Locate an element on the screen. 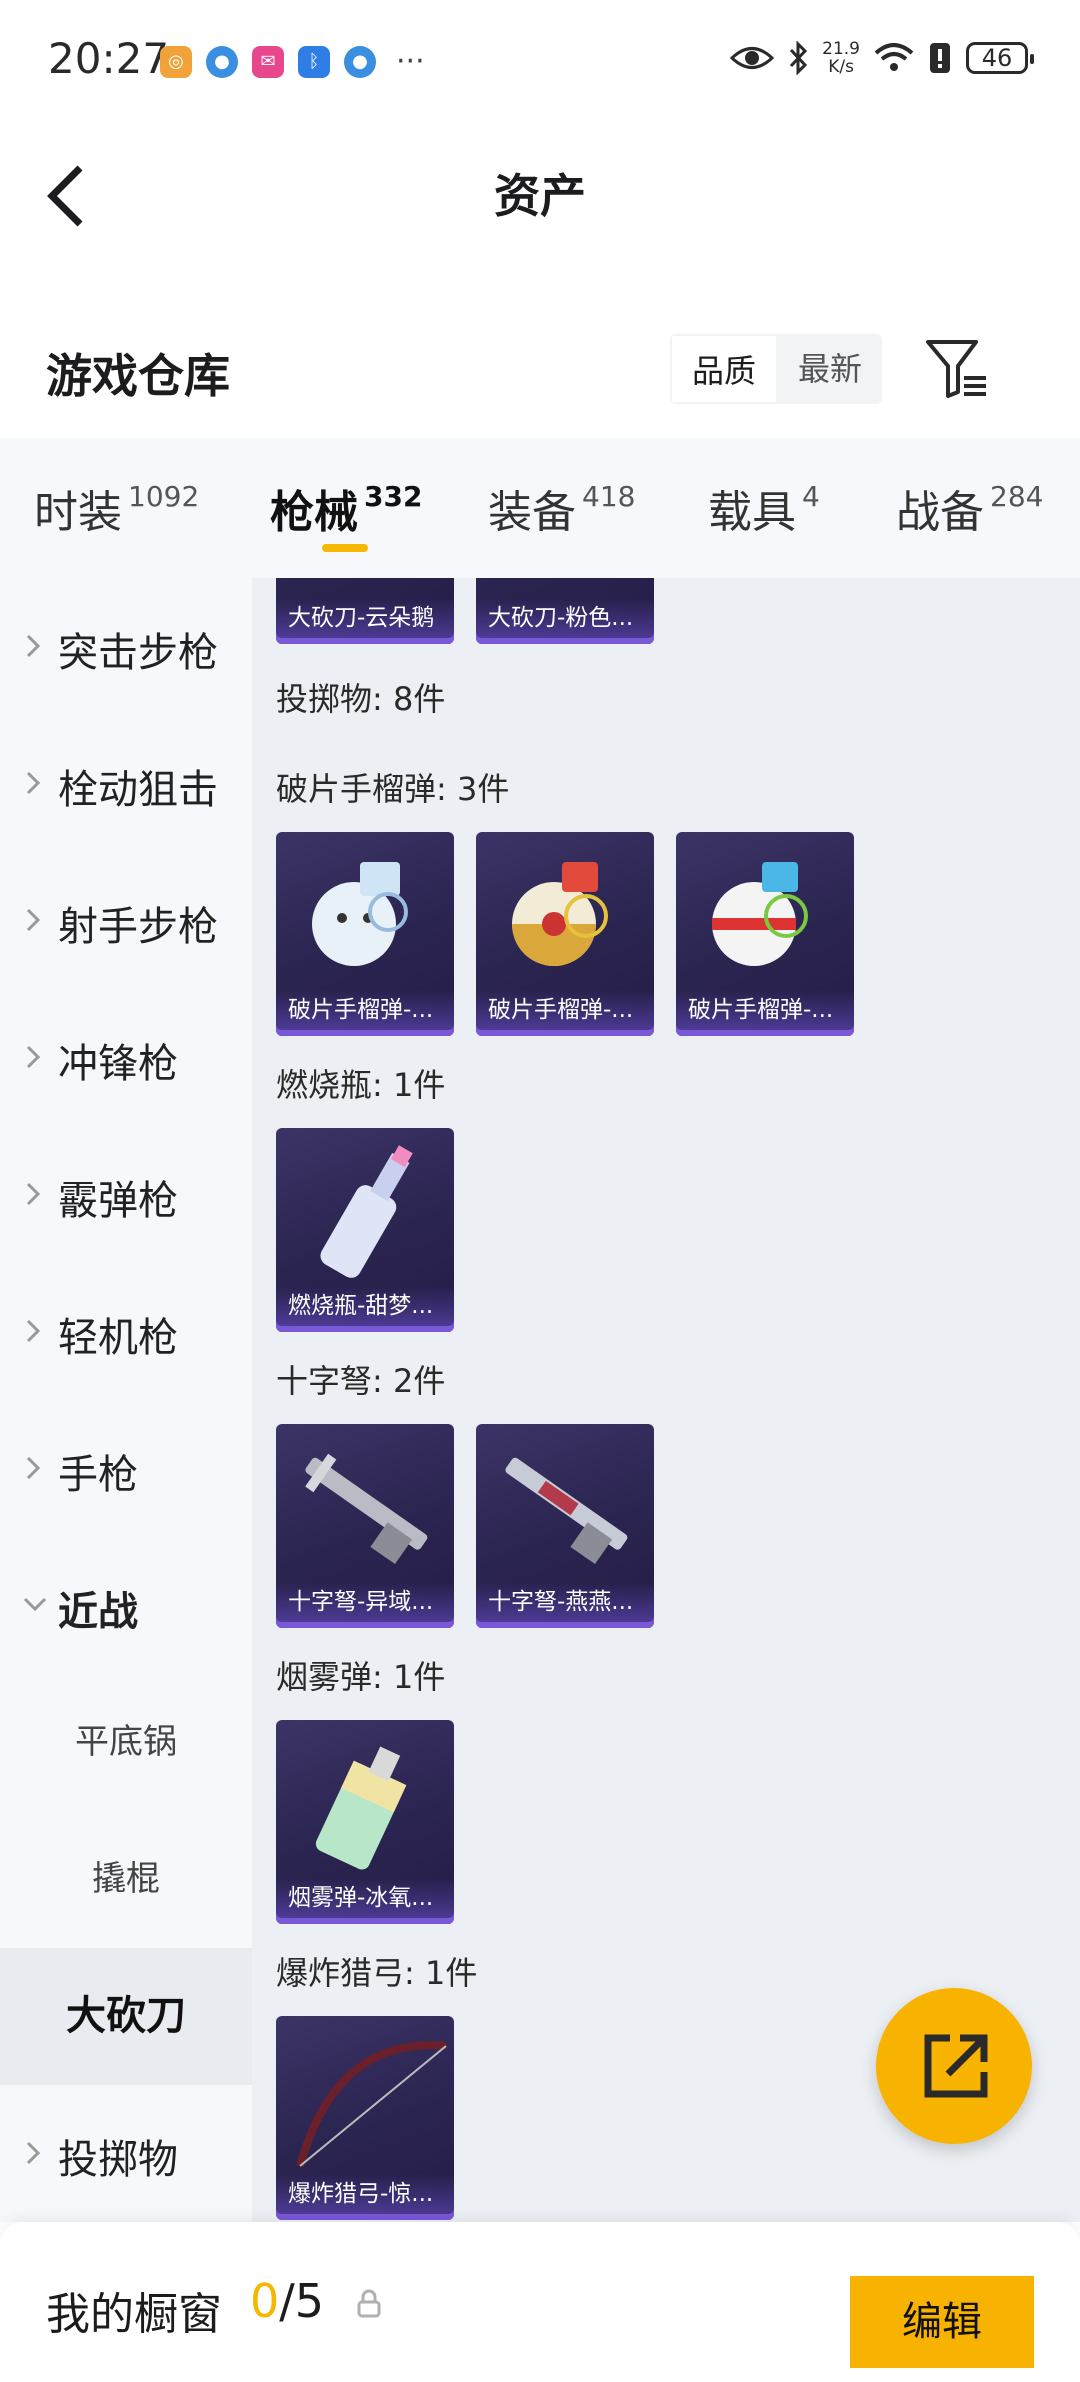 The height and width of the screenshot is (2382, 1080). sidebar-item-assault-rifle: 突击步枪 is located at coordinates (126, 646).